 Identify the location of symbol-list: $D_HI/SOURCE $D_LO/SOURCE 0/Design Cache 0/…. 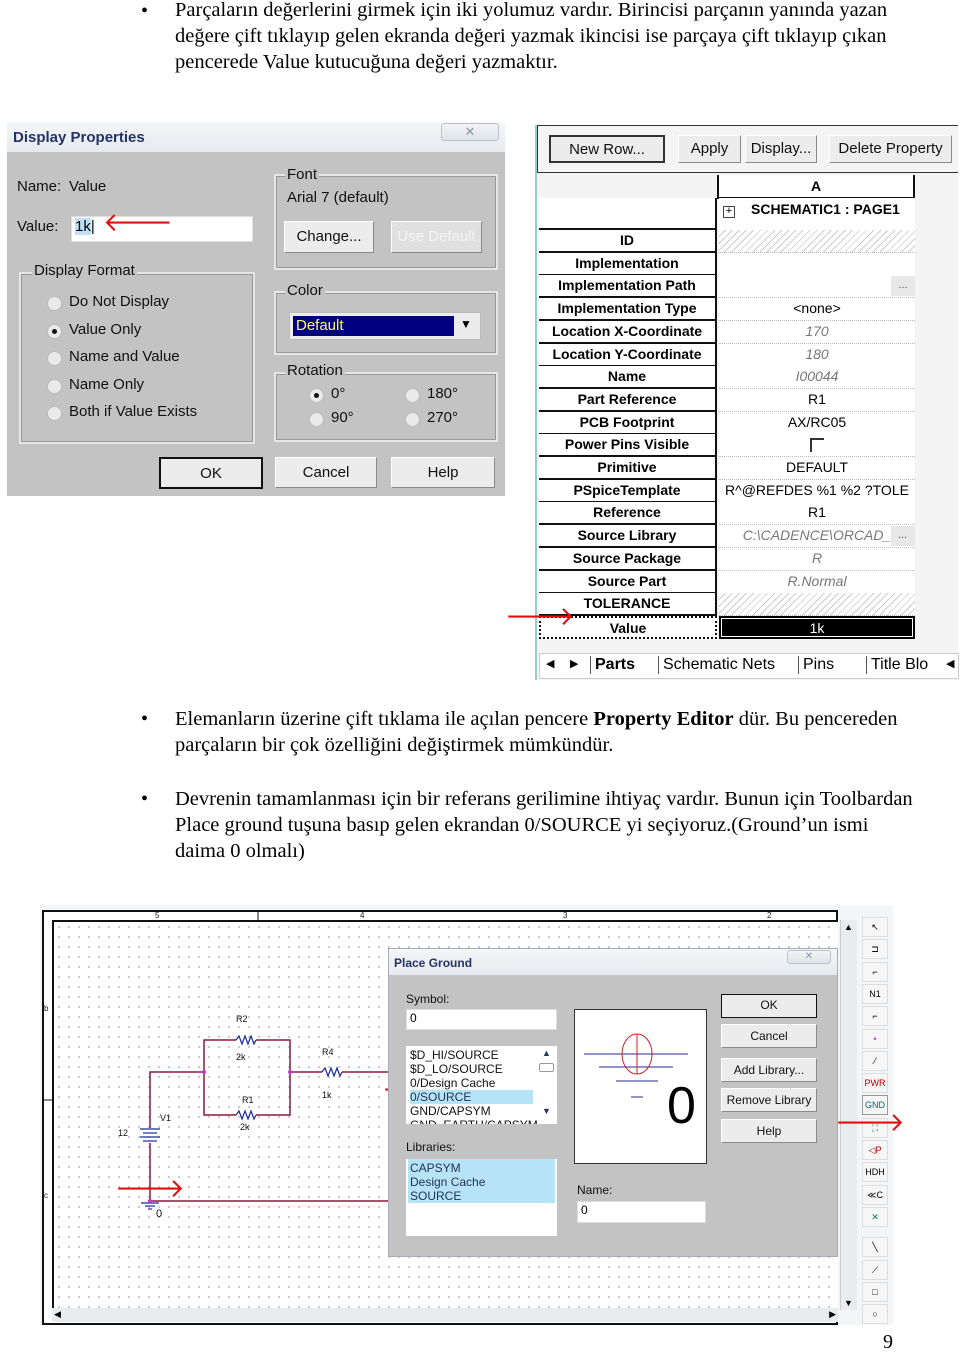
(481, 1085).